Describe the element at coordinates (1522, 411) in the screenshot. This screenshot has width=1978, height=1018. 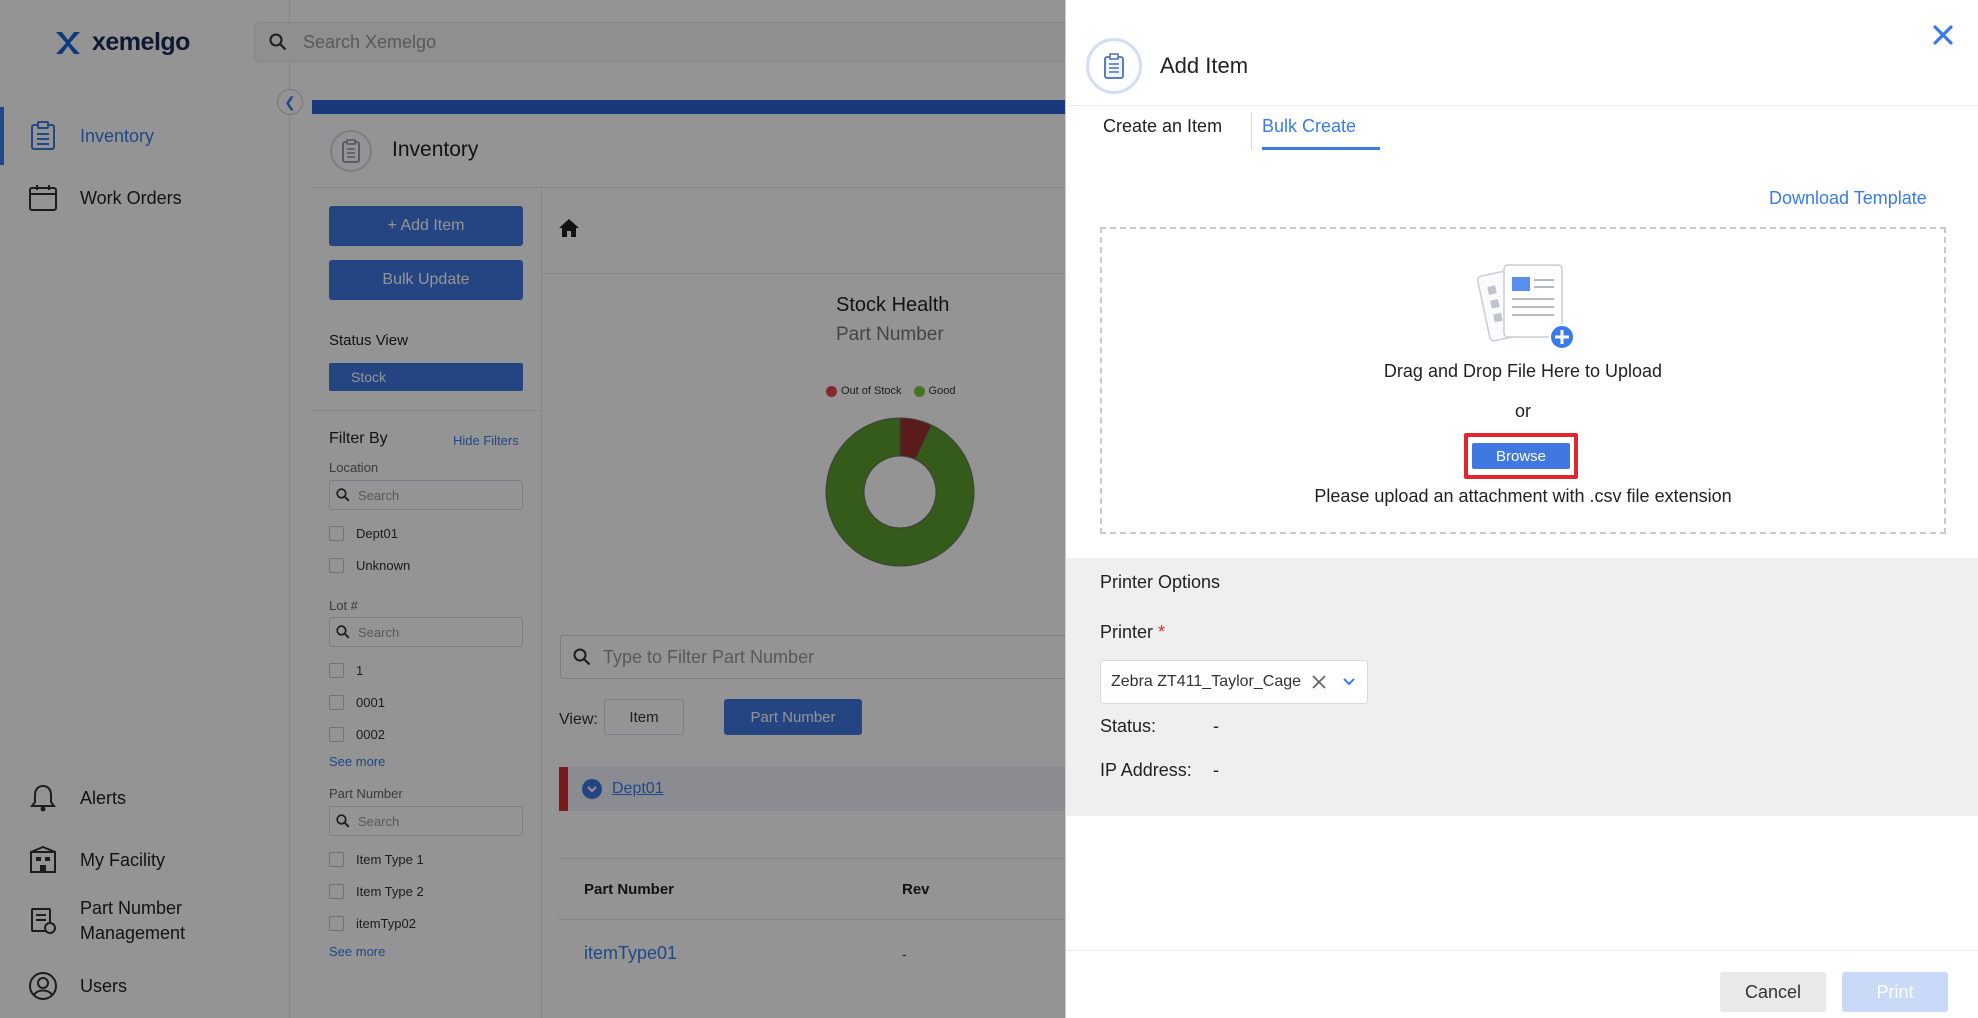
I see `dropzone-or-text: or` at that location.